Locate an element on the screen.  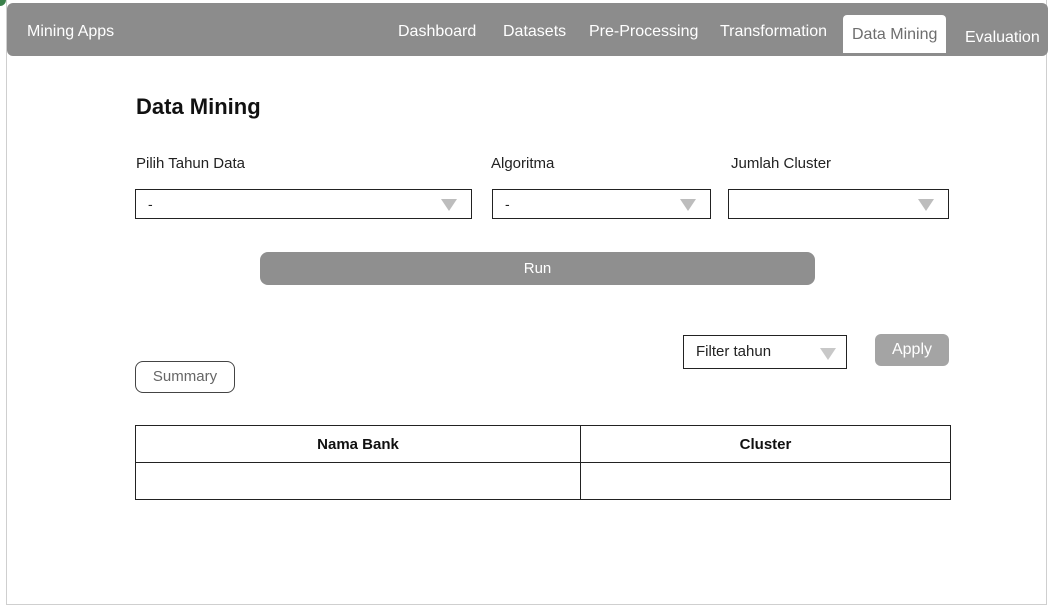
filter-year-value: Filter tahun is located at coordinates (734, 351).